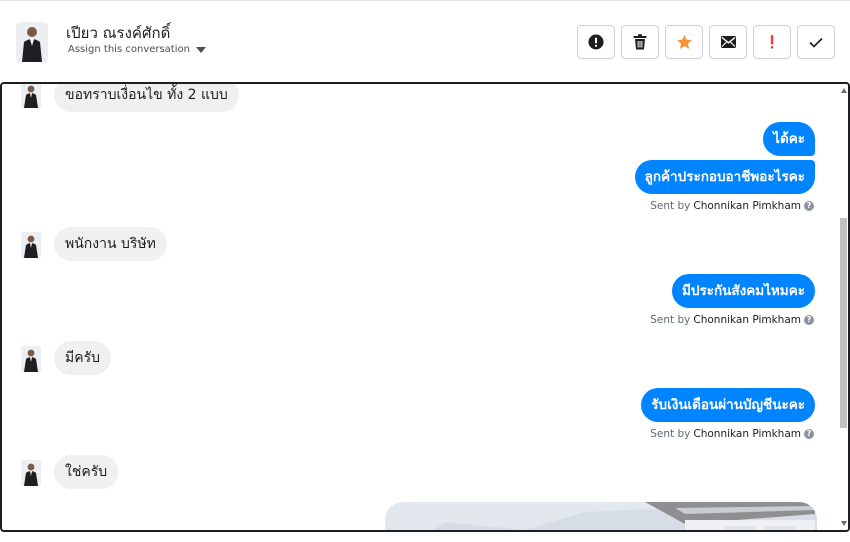  I want to click on incoming-message: มีครับ, so click(82, 358).